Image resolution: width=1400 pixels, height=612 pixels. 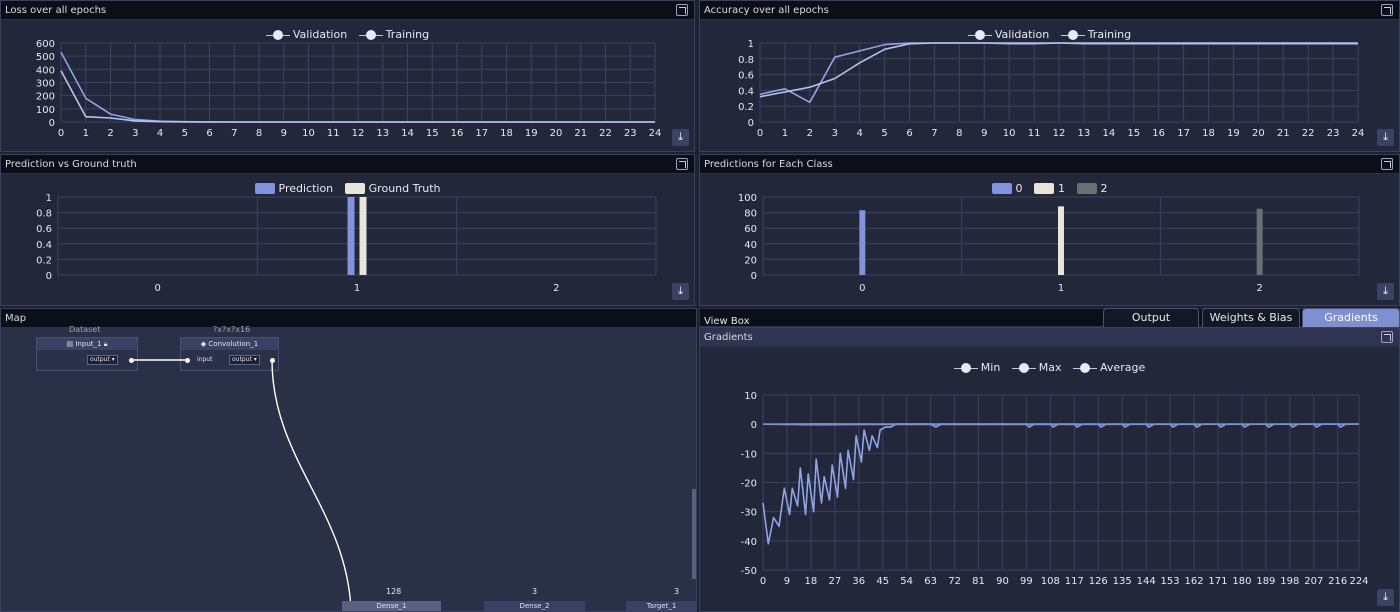 I want to click on x-tick-label: 207, so click(x=1313, y=581).